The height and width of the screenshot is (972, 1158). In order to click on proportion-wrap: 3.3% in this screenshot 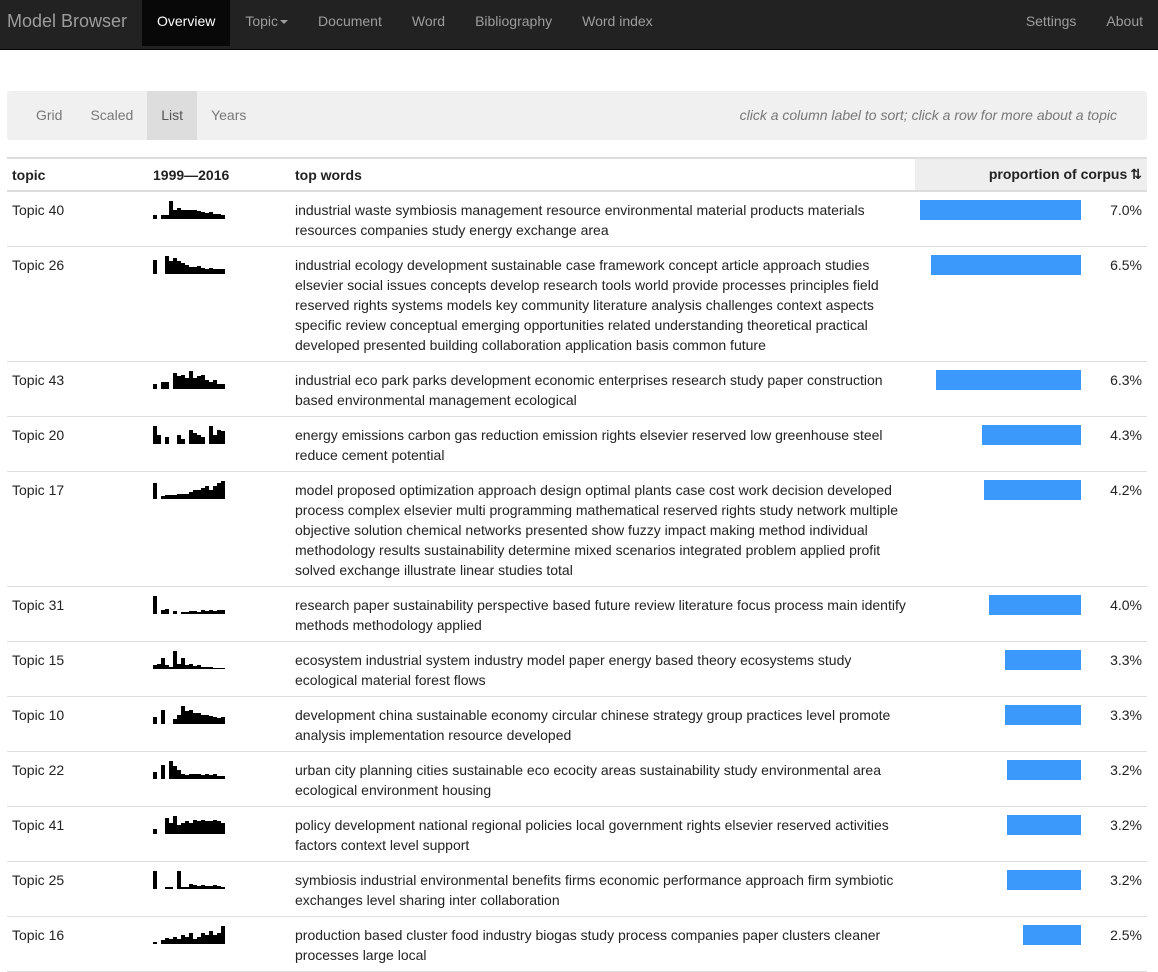, I will do `click(1031, 660)`.